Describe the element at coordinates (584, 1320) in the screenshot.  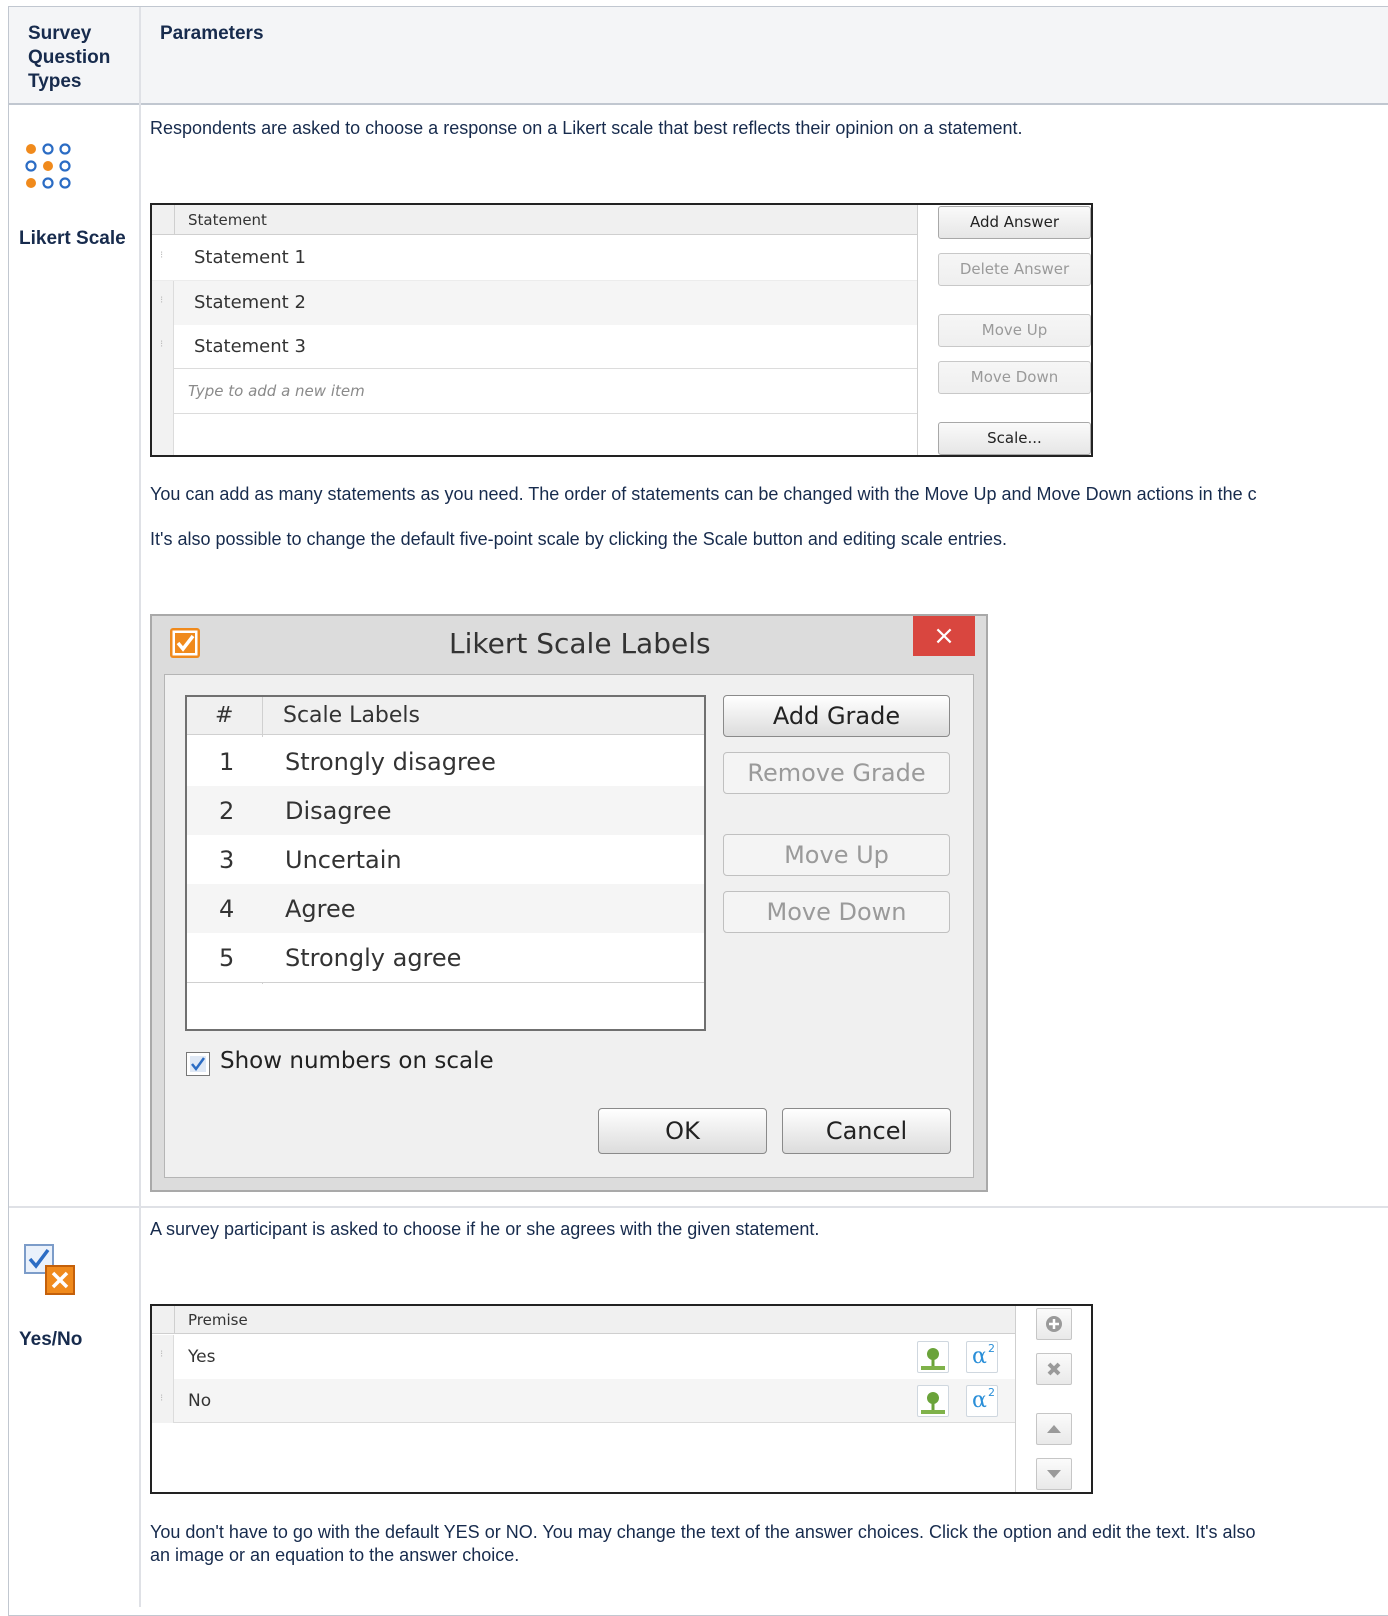
I see `premise-grid-header: Premise` at that location.